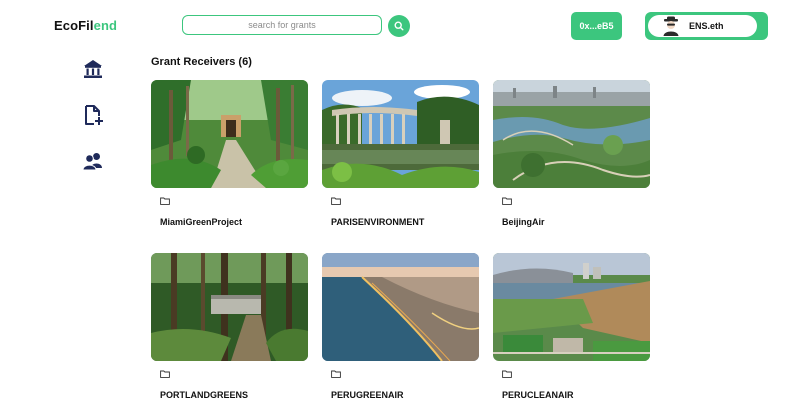 The image size is (806, 417). I want to click on search-icon, so click(399, 26).